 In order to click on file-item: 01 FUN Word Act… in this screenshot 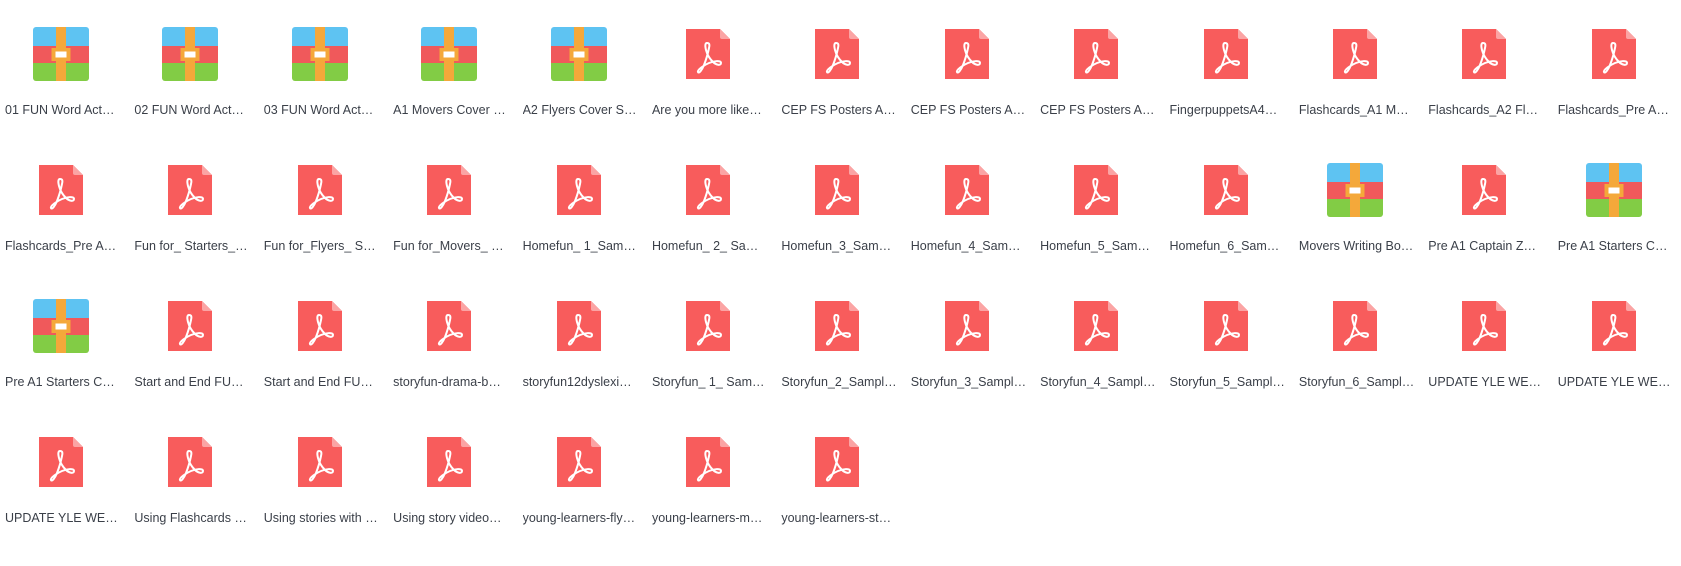, I will do `click(69, 90)`.